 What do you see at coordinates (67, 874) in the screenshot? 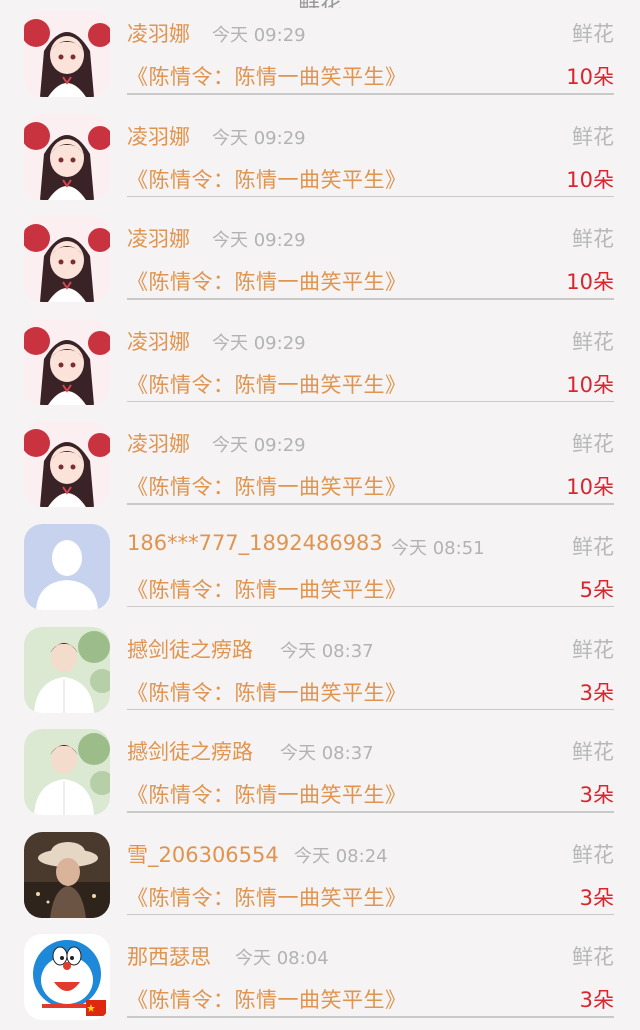
I see `girl-with-hat-photo-avatar` at bounding box center [67, 874].